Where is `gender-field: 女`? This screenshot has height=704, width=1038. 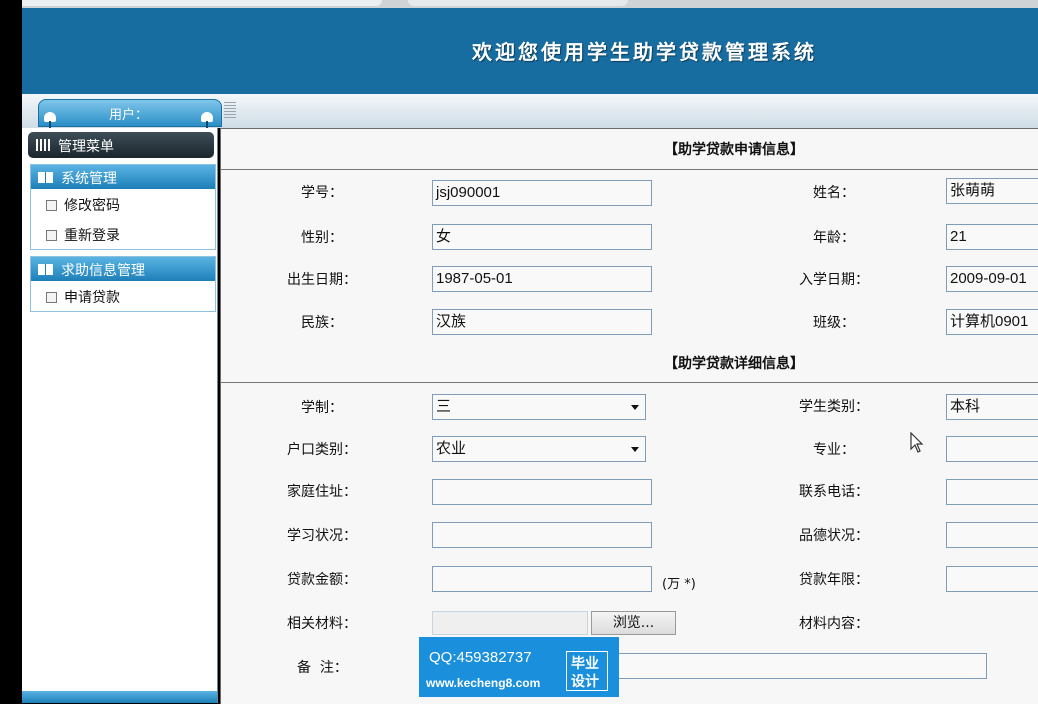
gender-field: 女 is located at coordinates (542, 237).